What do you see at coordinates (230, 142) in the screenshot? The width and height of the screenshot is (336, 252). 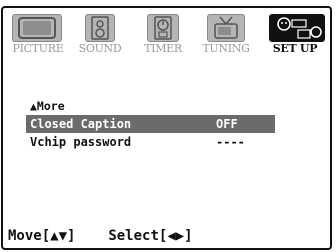 I see `menu-item-value: ----` at bounding box center [230, 142].